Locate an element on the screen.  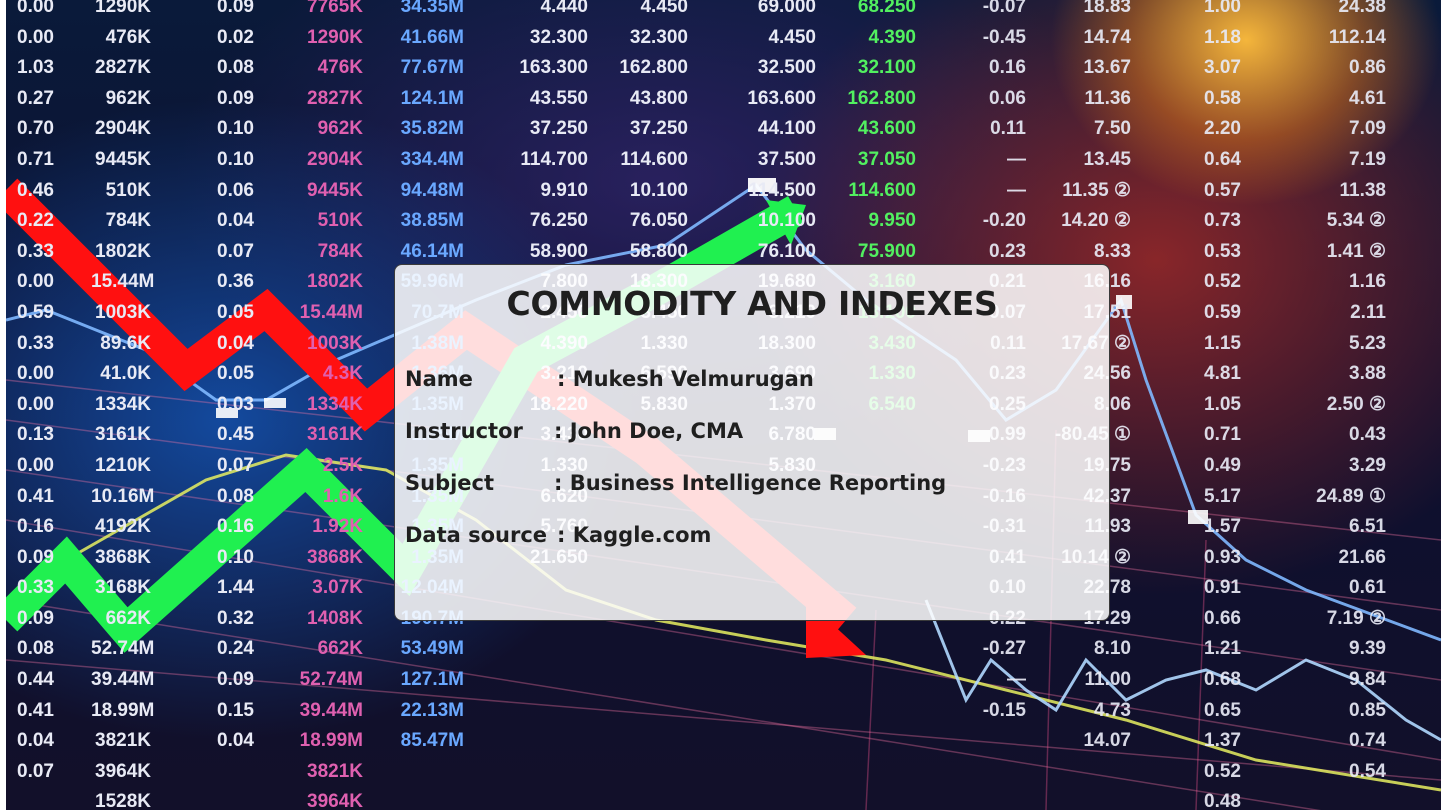
ticker-value: 3.07K is located at coordinates (337, 588).